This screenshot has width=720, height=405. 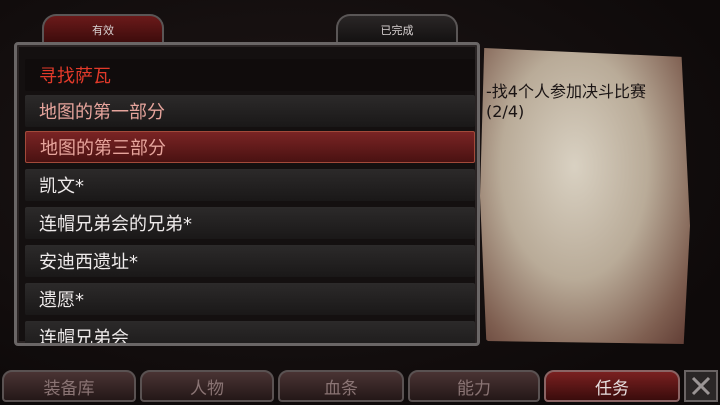 I want to click on quest-item: 安迪西遗址*, so click(x=250, y=261).